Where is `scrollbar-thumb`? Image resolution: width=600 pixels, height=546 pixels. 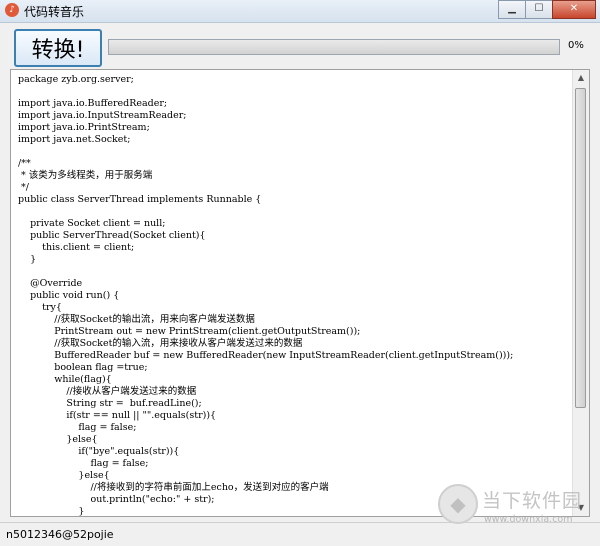 scrollbar-thumb is located at coordinates (580, 248).